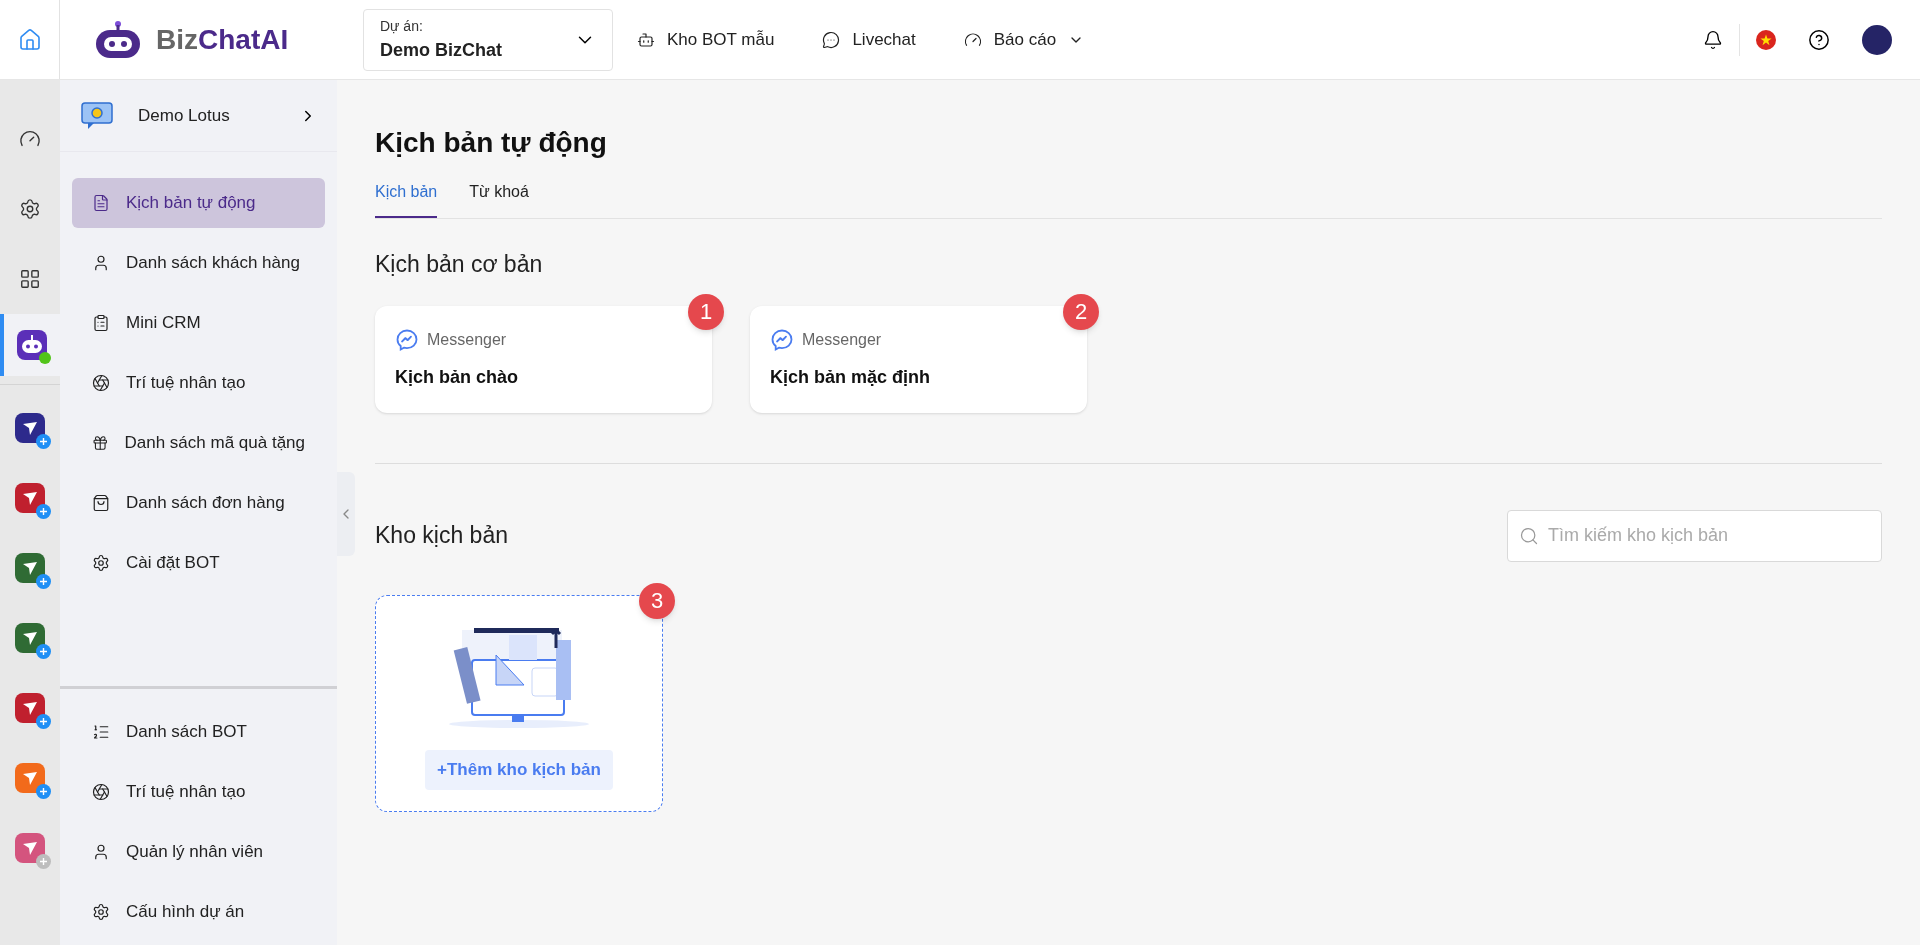  I want to click on number-badge: 2, so click(1081, 311).